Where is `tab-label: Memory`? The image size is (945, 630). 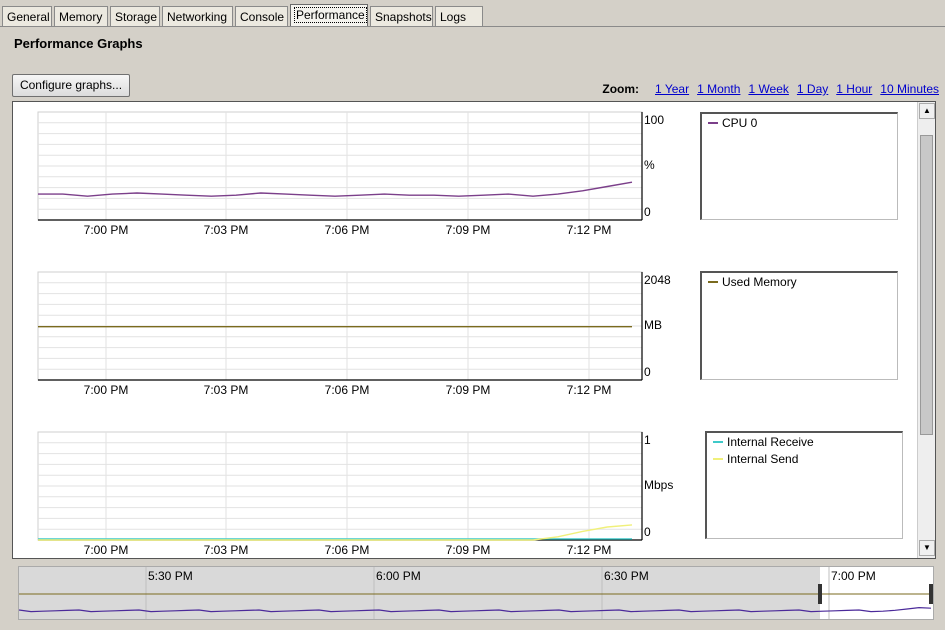 tab-label: Memory is located at coordinates (81, 17).